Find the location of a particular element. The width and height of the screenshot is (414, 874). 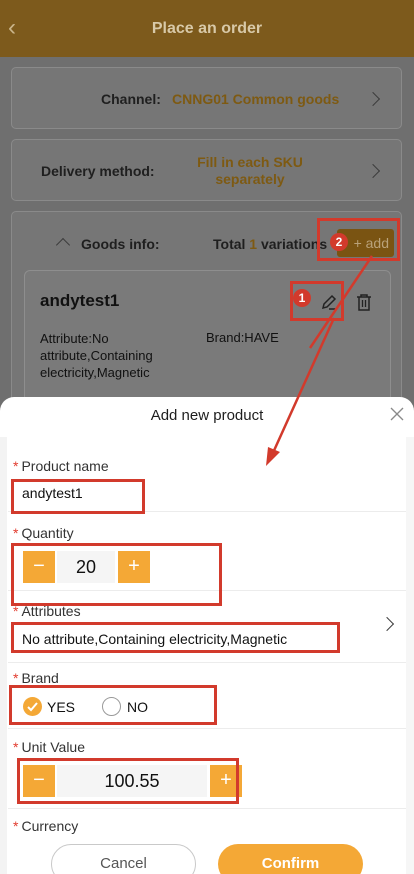

goods-item-brand: Brand:HAVE is located at coordinates (242, 337).